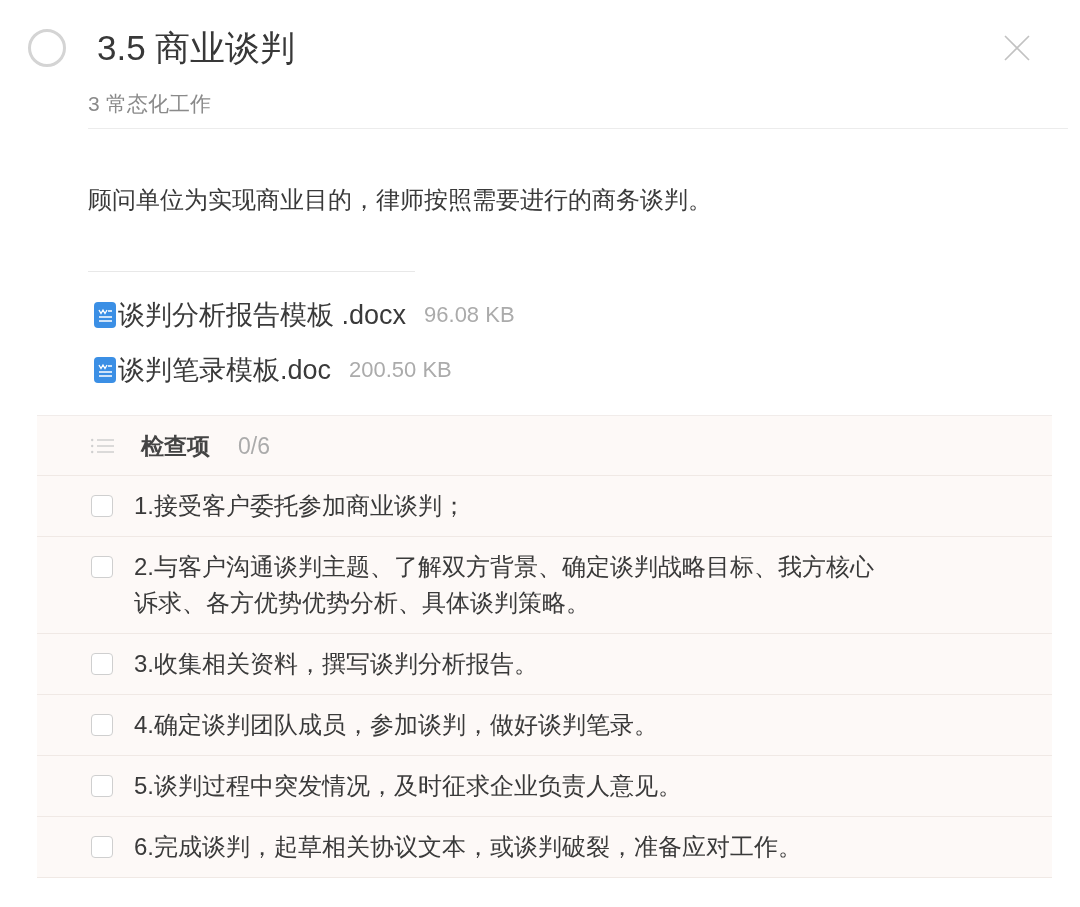  I want to click on checklist-item-text: 1.接受客户委托参加商业谈判；, so click(300, 506).